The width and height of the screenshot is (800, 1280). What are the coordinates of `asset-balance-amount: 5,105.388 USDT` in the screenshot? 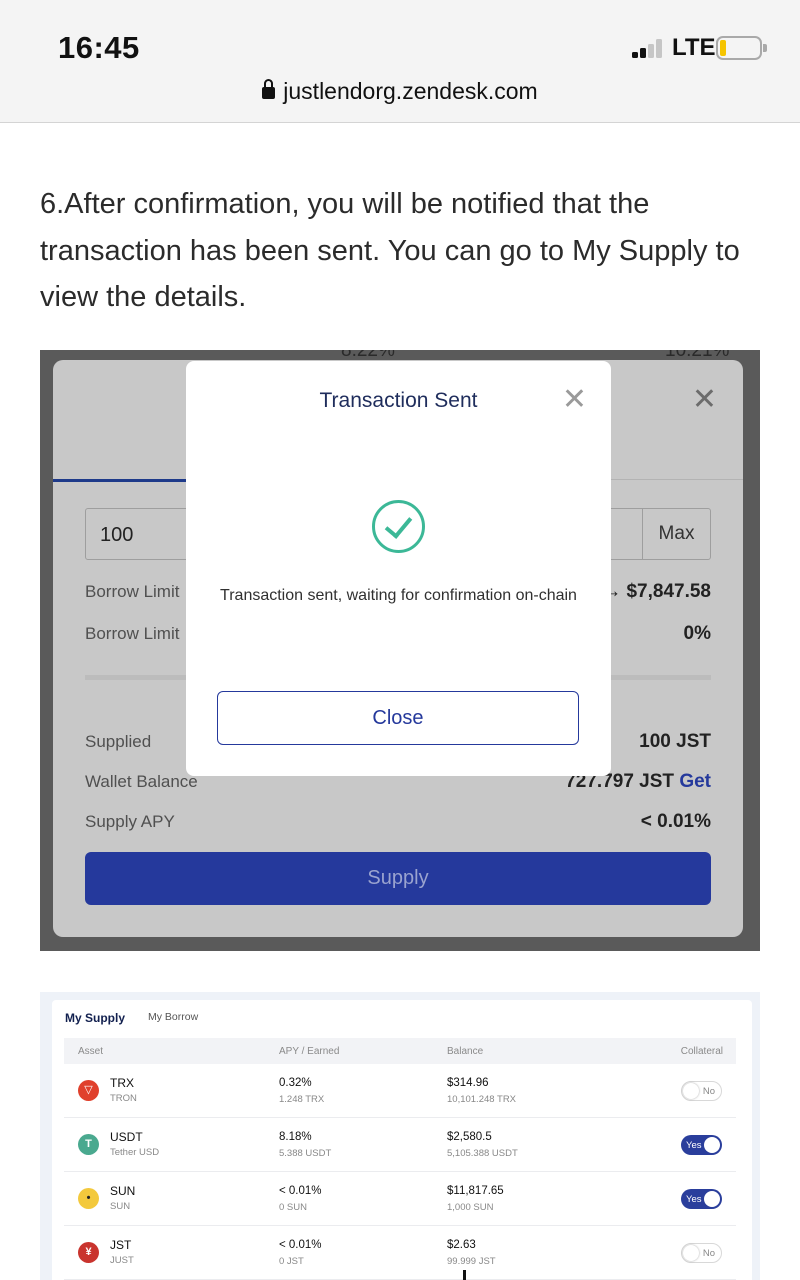 It's located at (482, 1153).